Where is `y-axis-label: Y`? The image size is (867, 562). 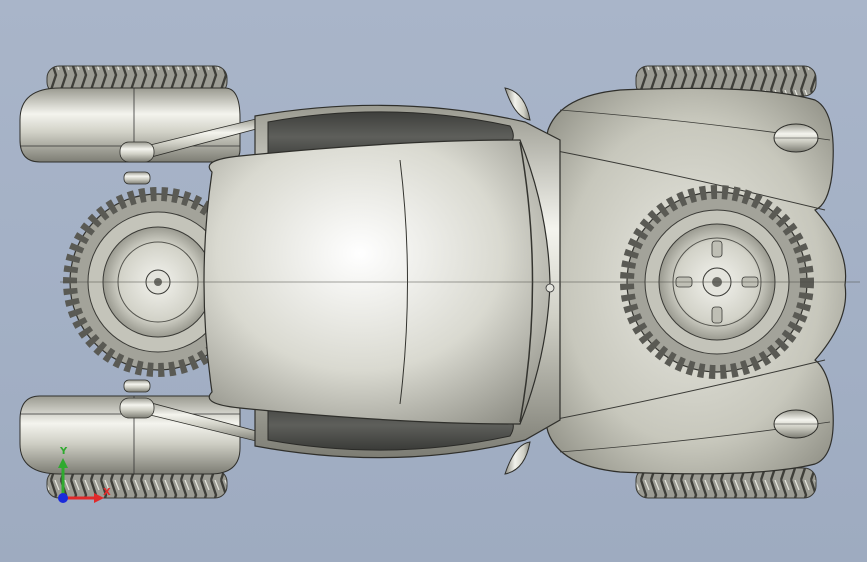 y-axis-label: Y is located at coordinates (63, 451).